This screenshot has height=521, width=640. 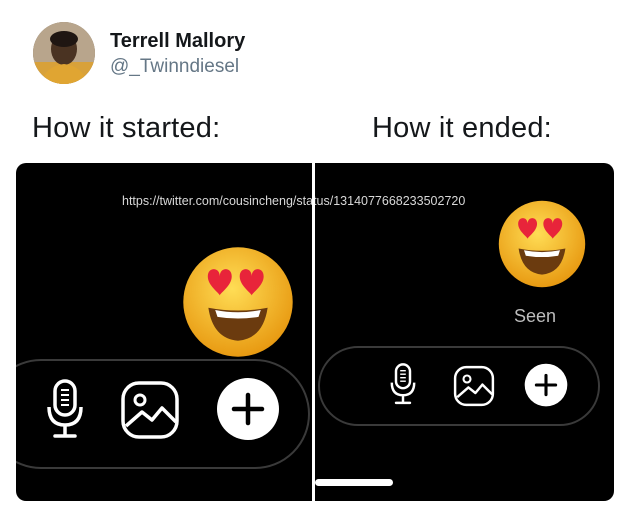 I want to click on author-handle: @_Twinndiesel, so click(x=174, y=67).